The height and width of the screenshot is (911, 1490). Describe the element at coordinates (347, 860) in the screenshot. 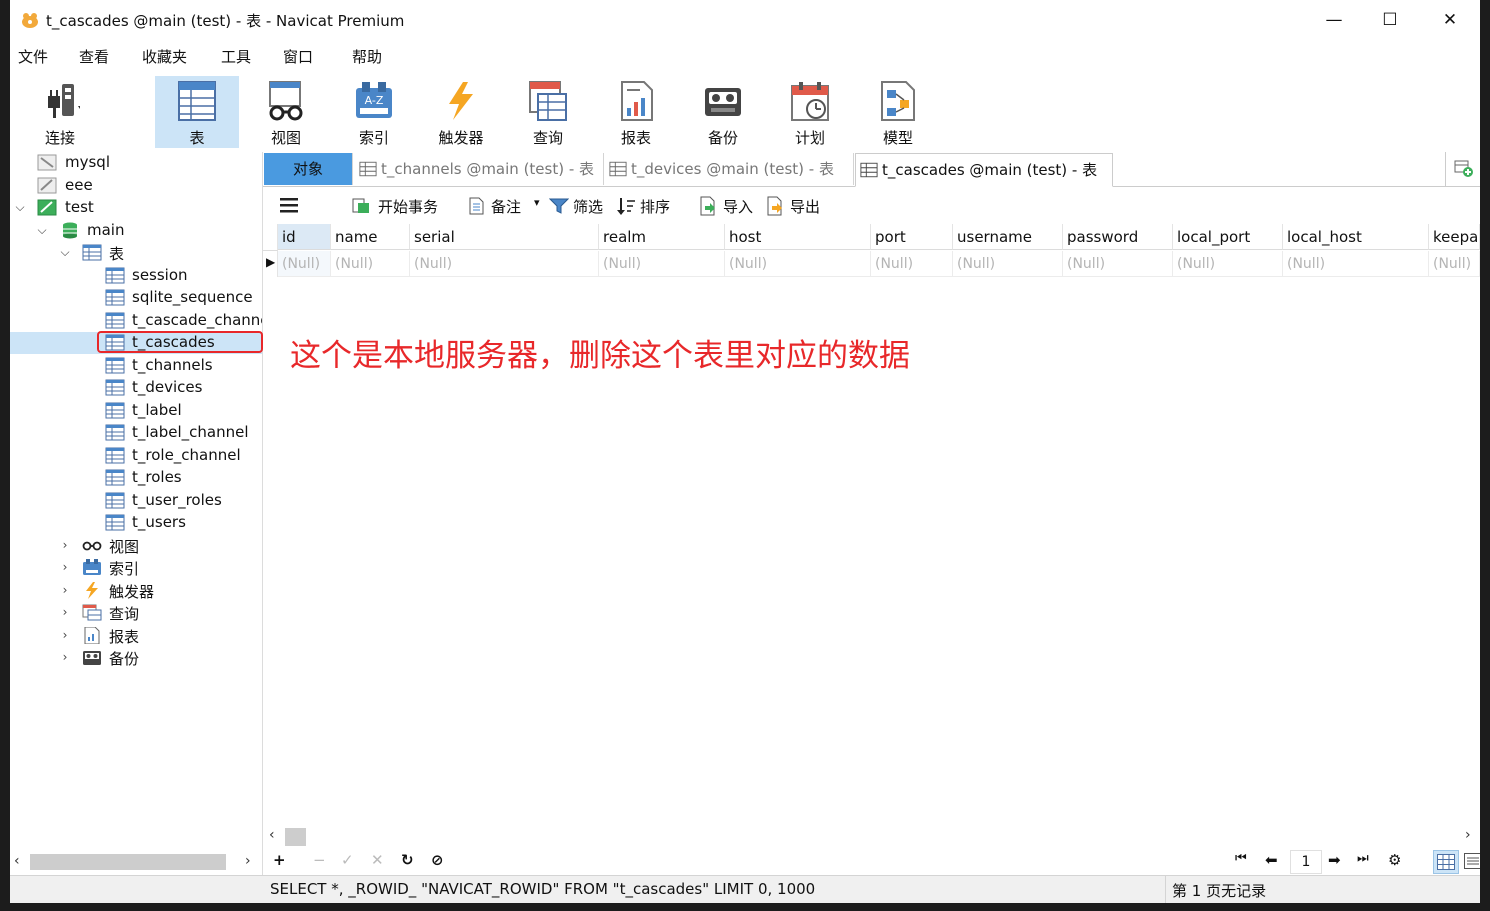

I see `apply-changes-icon: ✓` at that location.